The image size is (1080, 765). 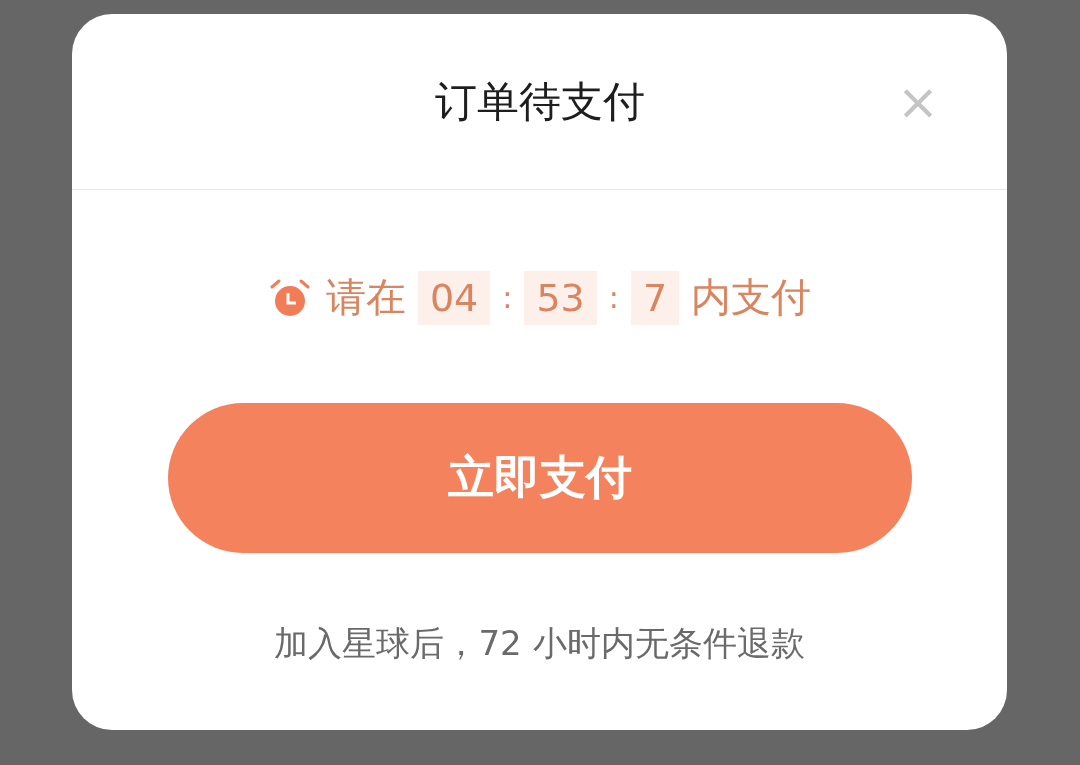 I want to click on countdown-text: 请在, so click(x=365, y=297).